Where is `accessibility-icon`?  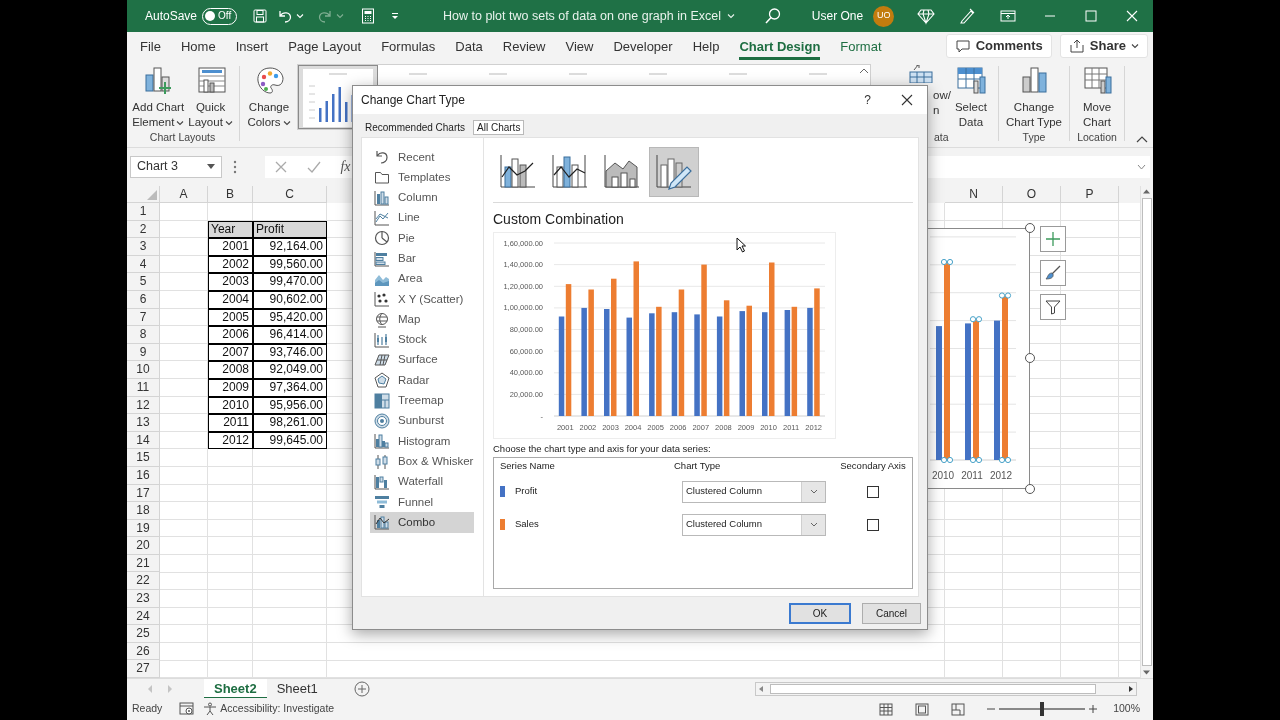 accessibility-icon is located at coordinates (210, 709).